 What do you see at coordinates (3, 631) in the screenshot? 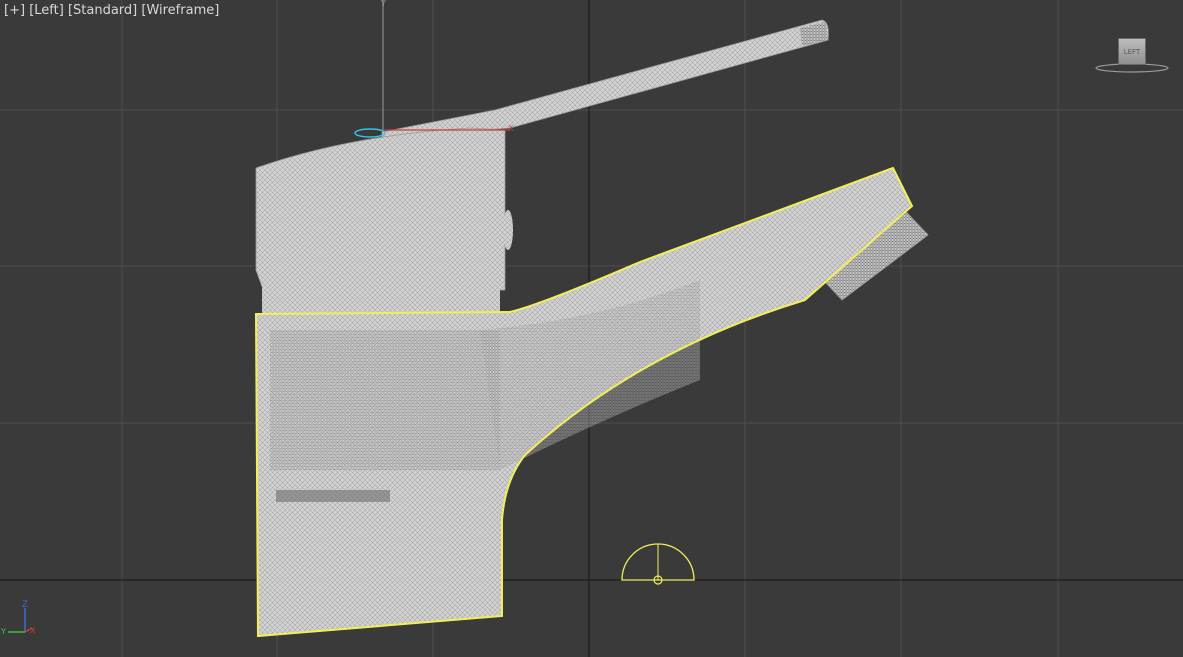
I see `tripod-y-label: Y` at bounding box center [3, 631].